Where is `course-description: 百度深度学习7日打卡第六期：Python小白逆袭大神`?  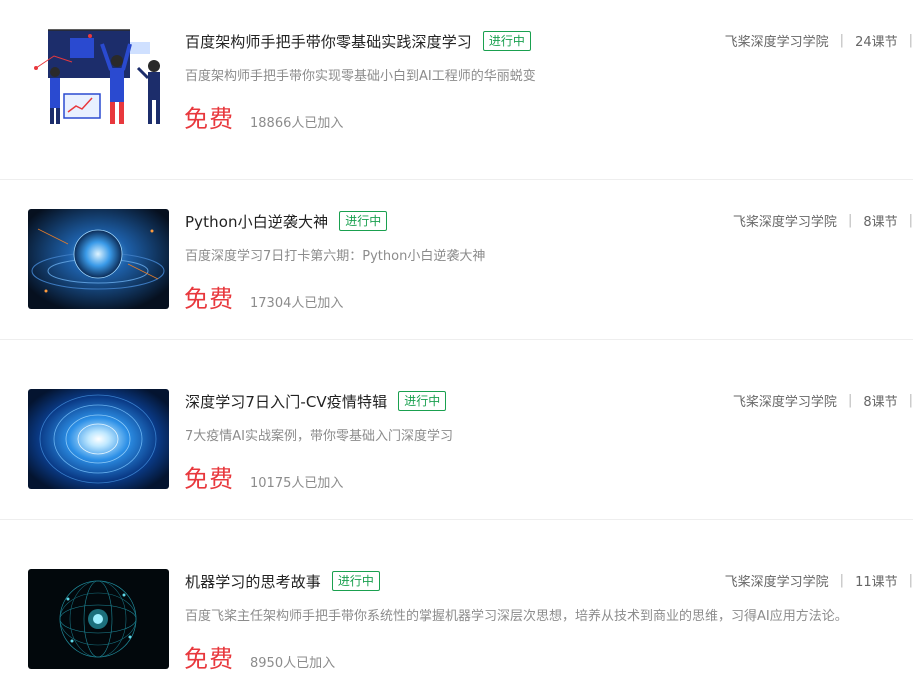
course-description: 百度深度学习7日打卡第六期：Python小白逆袭大神 is located at coordinates (335, 256).